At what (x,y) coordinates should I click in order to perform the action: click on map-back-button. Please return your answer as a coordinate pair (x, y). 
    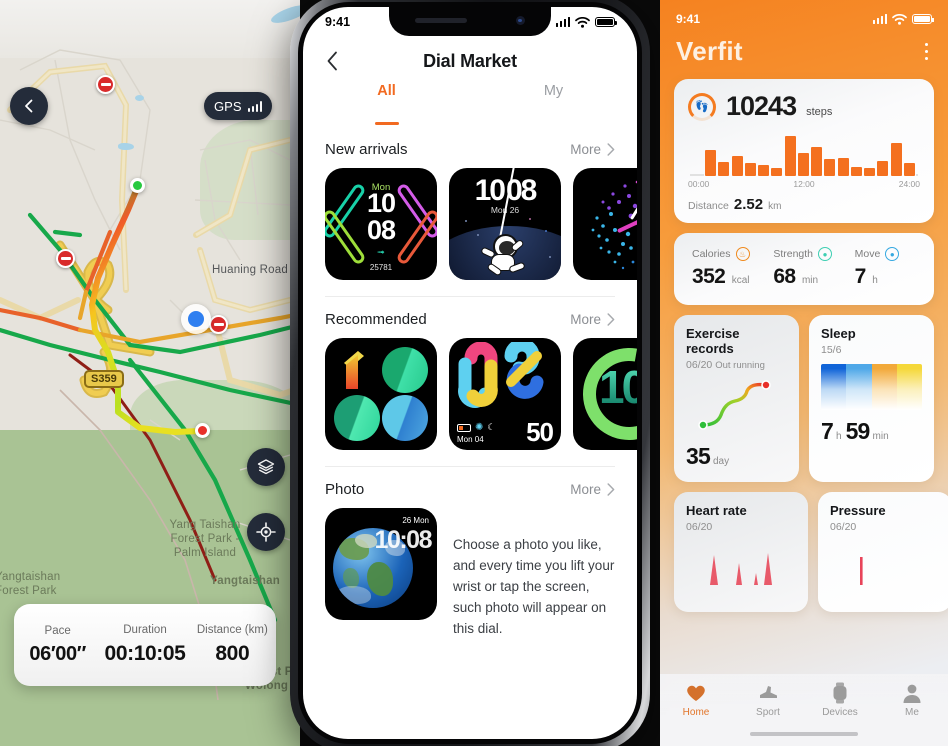
    Looking at the image, I should click on (29, 106).